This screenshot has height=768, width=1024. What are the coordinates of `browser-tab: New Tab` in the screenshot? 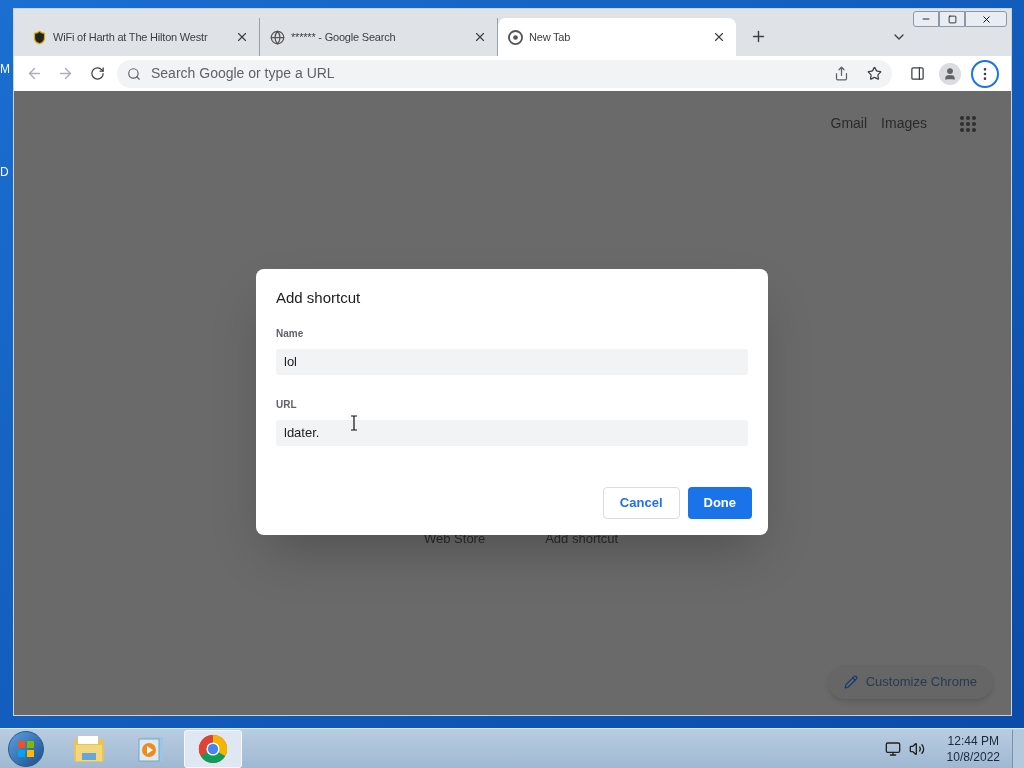 It's located at (617, 37).